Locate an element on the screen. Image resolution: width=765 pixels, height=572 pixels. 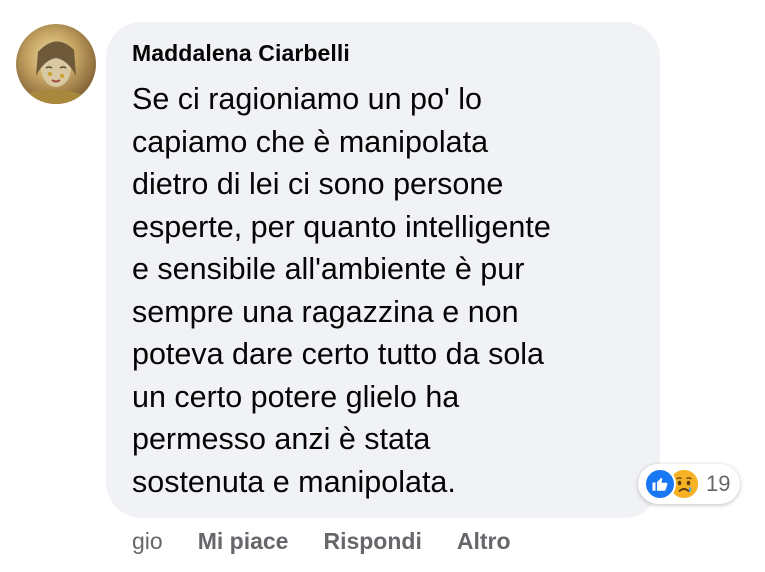
comment-text-line: permesso anzi è stata is located at coordinates (281, 439).